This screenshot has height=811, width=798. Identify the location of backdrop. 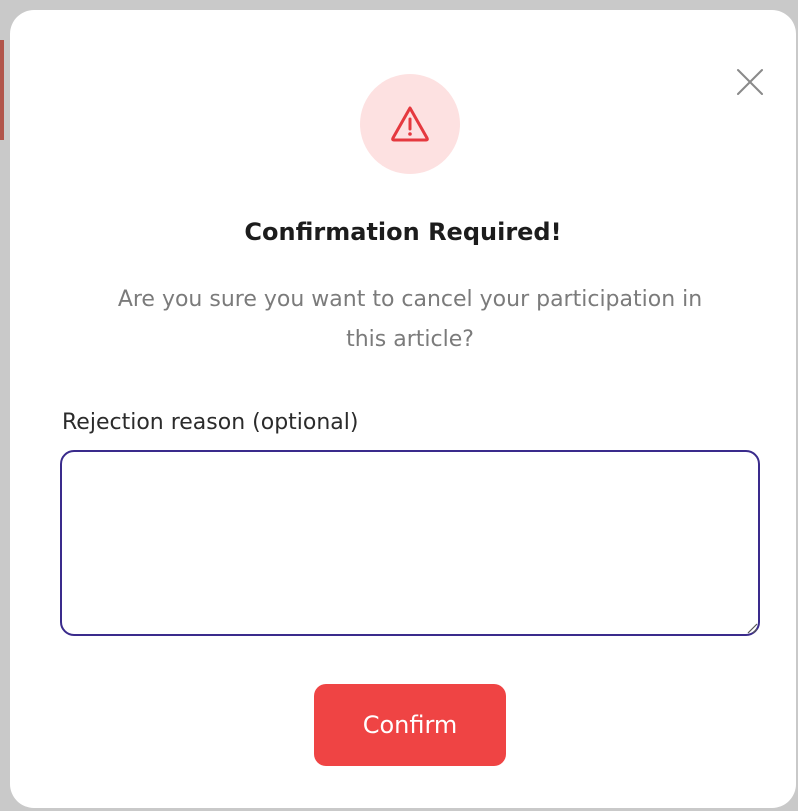
(2, 90).